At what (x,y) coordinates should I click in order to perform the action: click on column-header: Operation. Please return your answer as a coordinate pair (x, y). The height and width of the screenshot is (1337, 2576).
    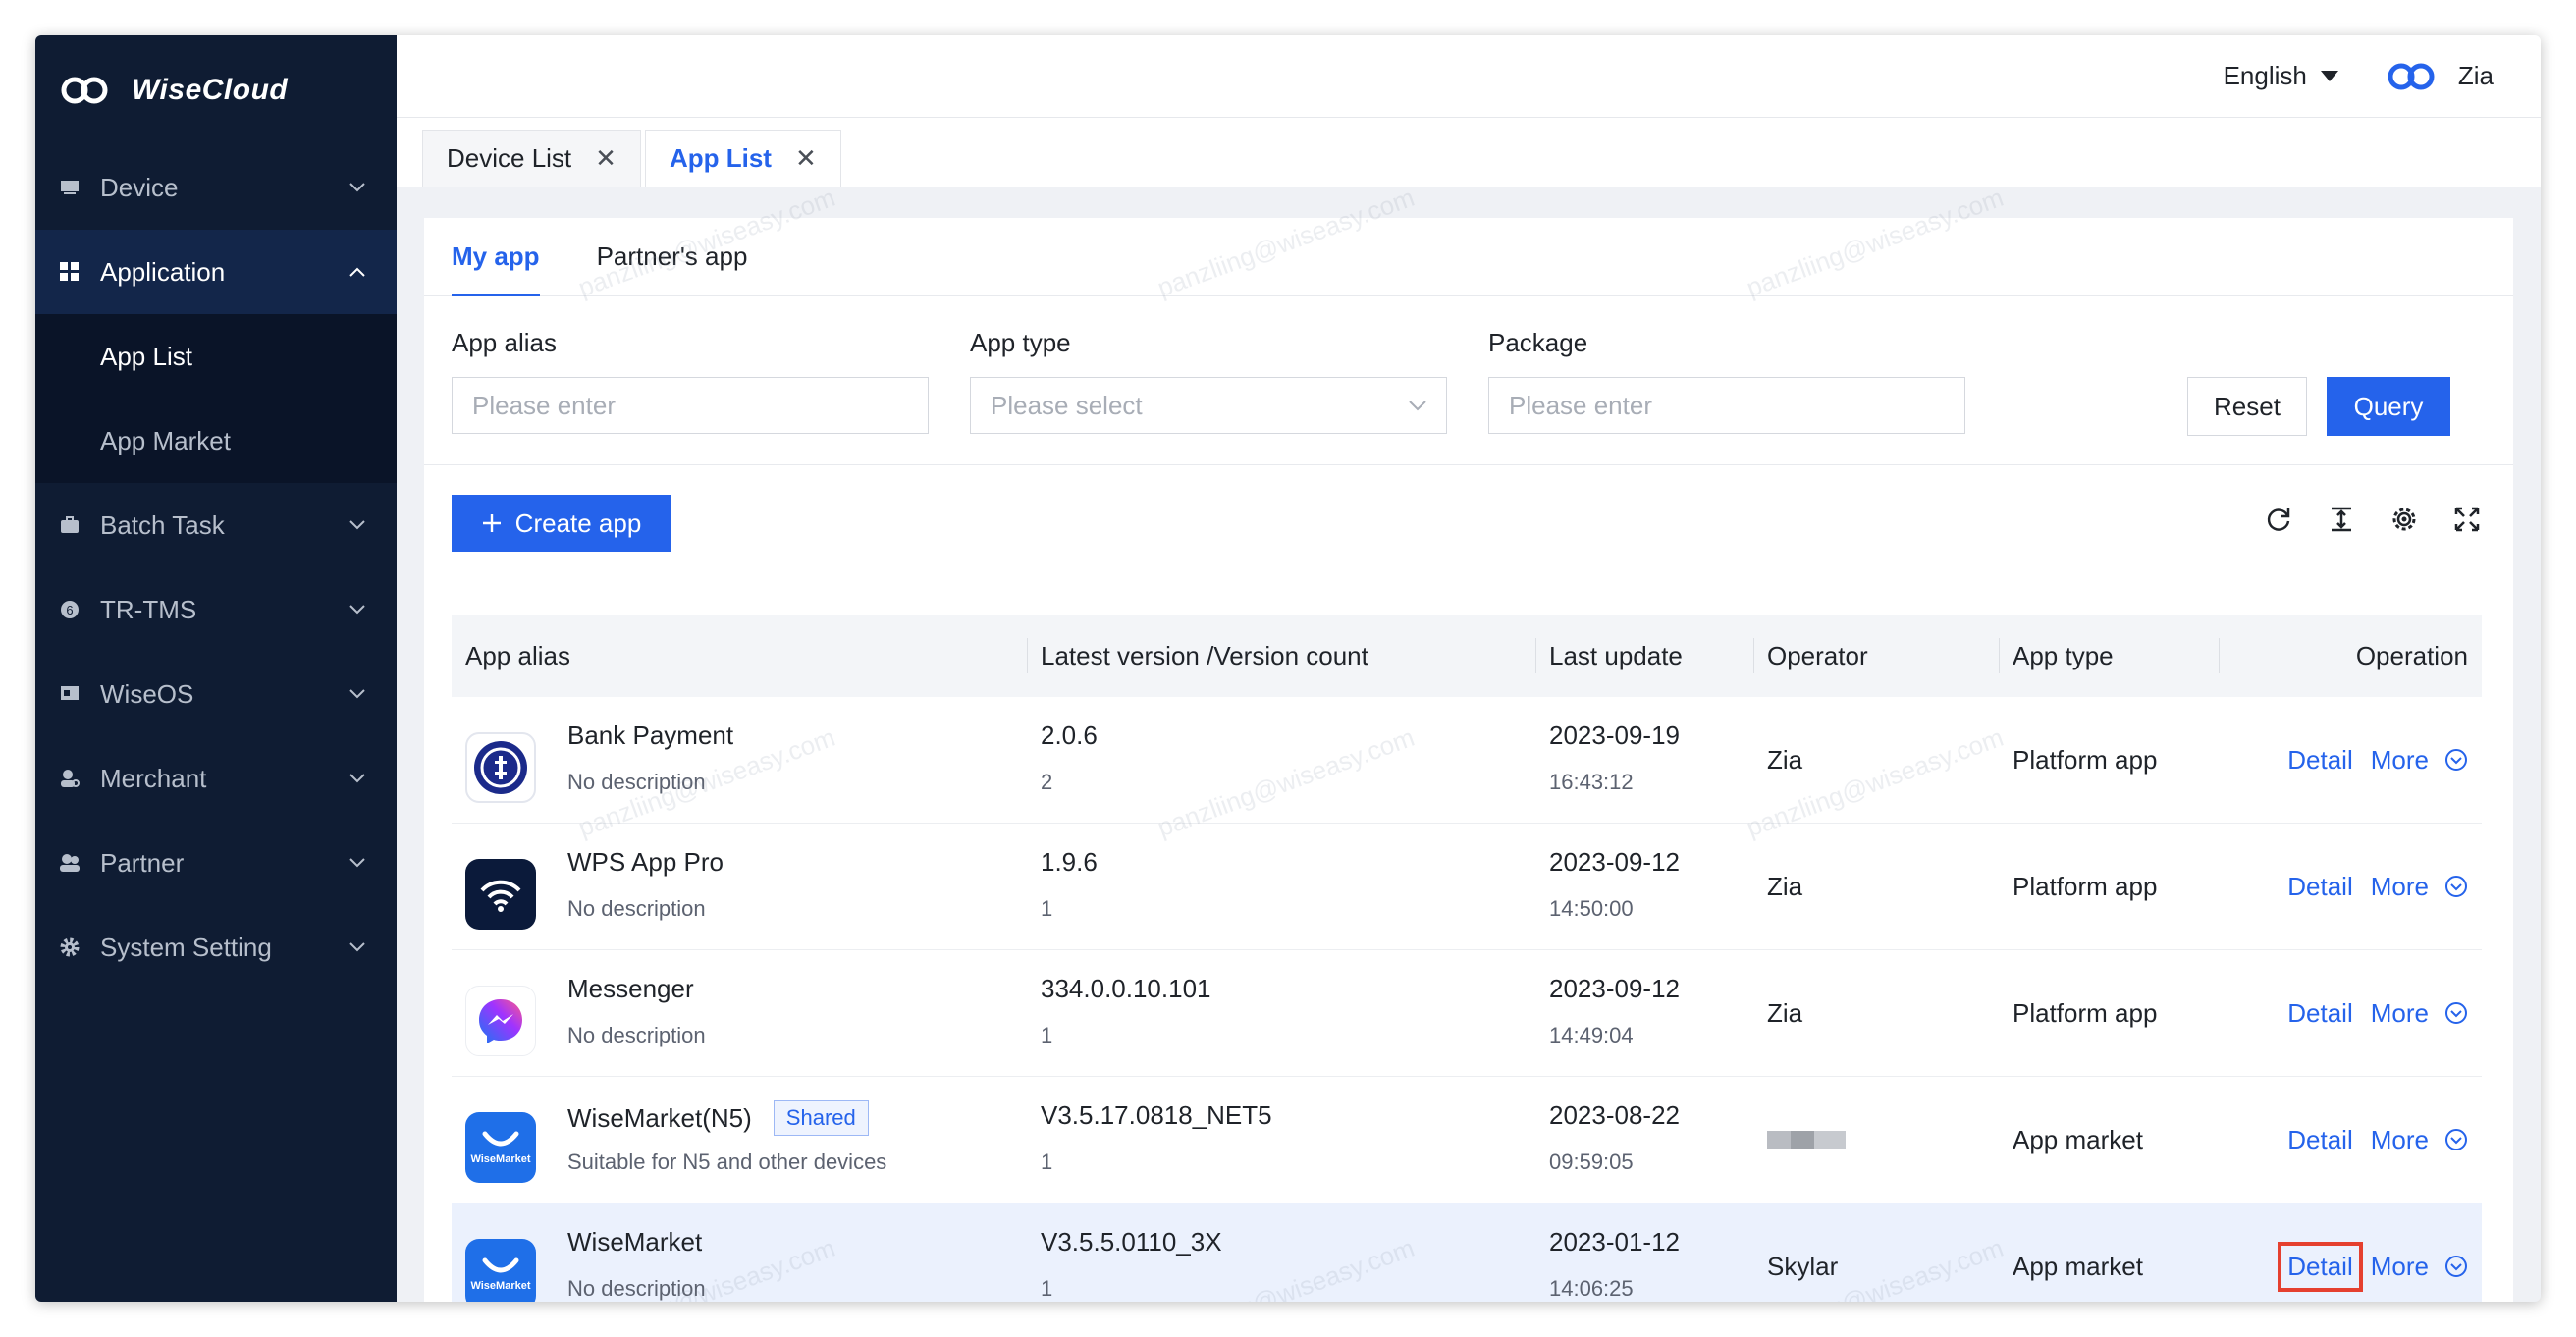
    Looking at the image, I should click on (2350, 656).